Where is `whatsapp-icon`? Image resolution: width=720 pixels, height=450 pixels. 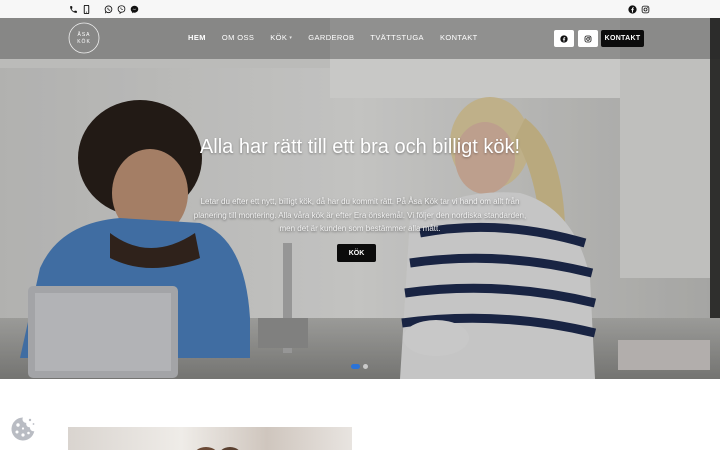 whatsapp-icon is located at coordinates (108, 9).